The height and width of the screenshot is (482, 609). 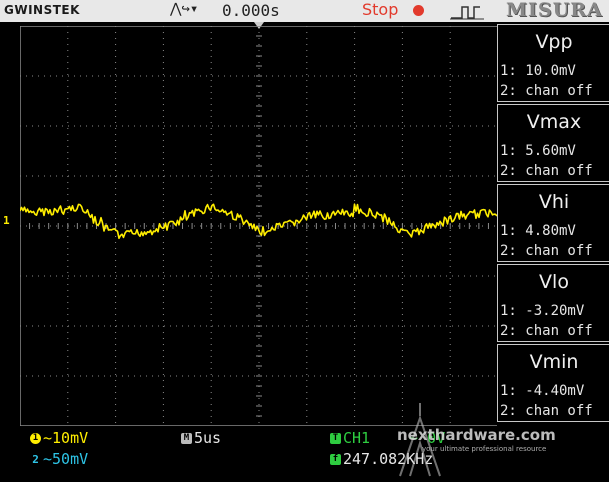 I want to click on watermark-tagline: your ultimate professional resource, so click(x=484, y=449).